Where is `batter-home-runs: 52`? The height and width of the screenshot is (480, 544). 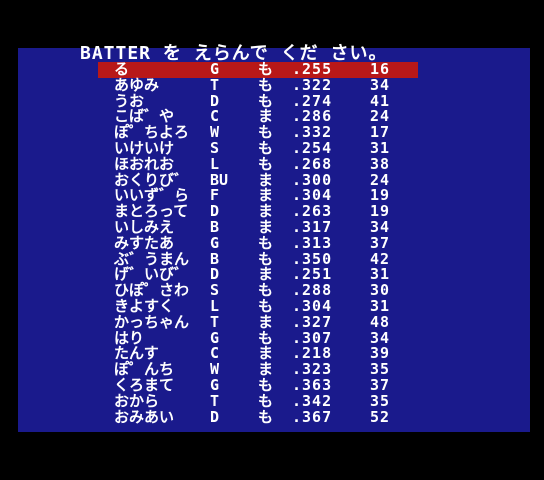 batter-home-runs: 52 is located at coordinates (380, 416).